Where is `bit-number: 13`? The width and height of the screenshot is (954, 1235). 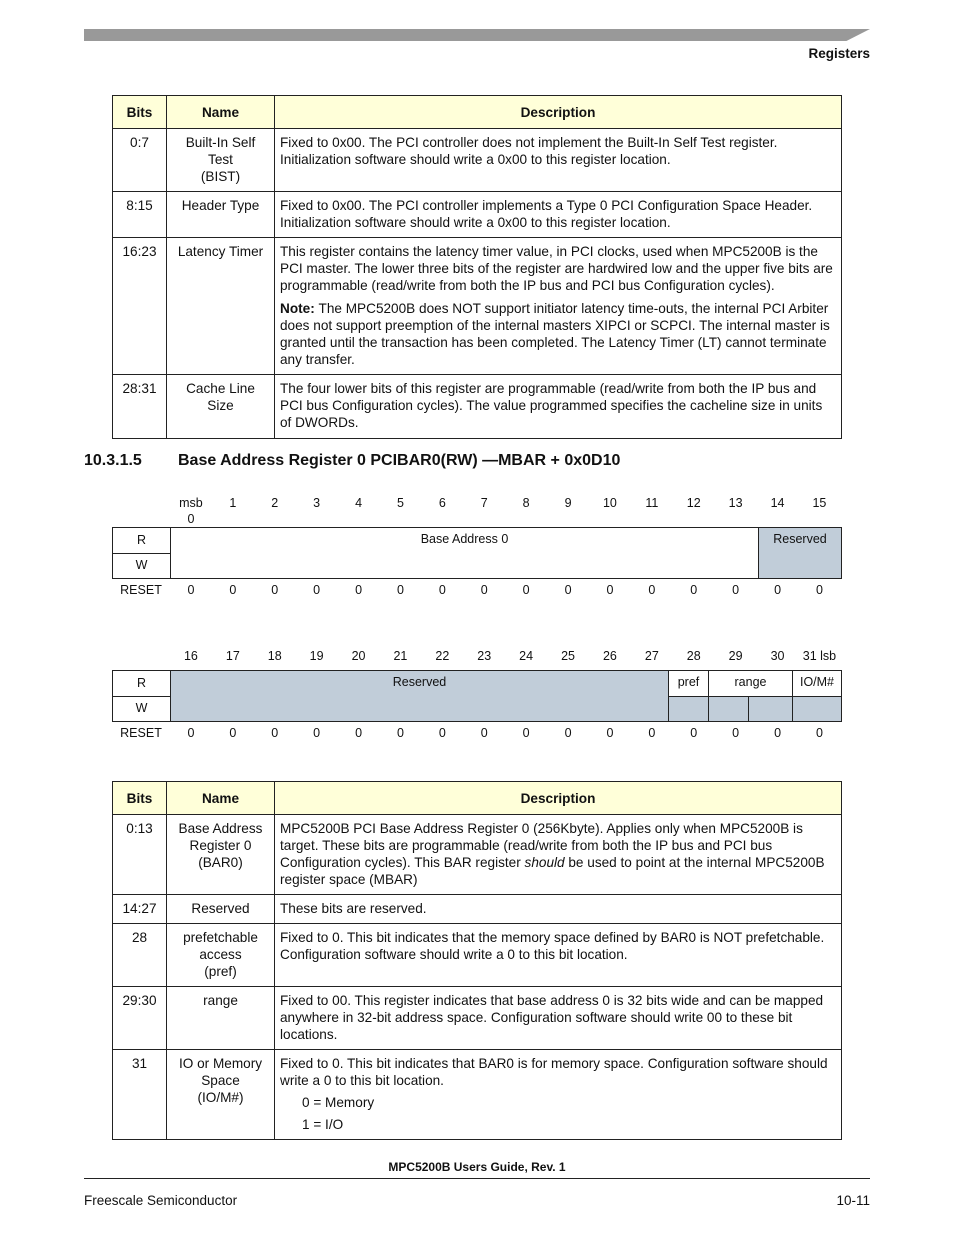
bit-number: 13 is located at coordinates (735, 503).